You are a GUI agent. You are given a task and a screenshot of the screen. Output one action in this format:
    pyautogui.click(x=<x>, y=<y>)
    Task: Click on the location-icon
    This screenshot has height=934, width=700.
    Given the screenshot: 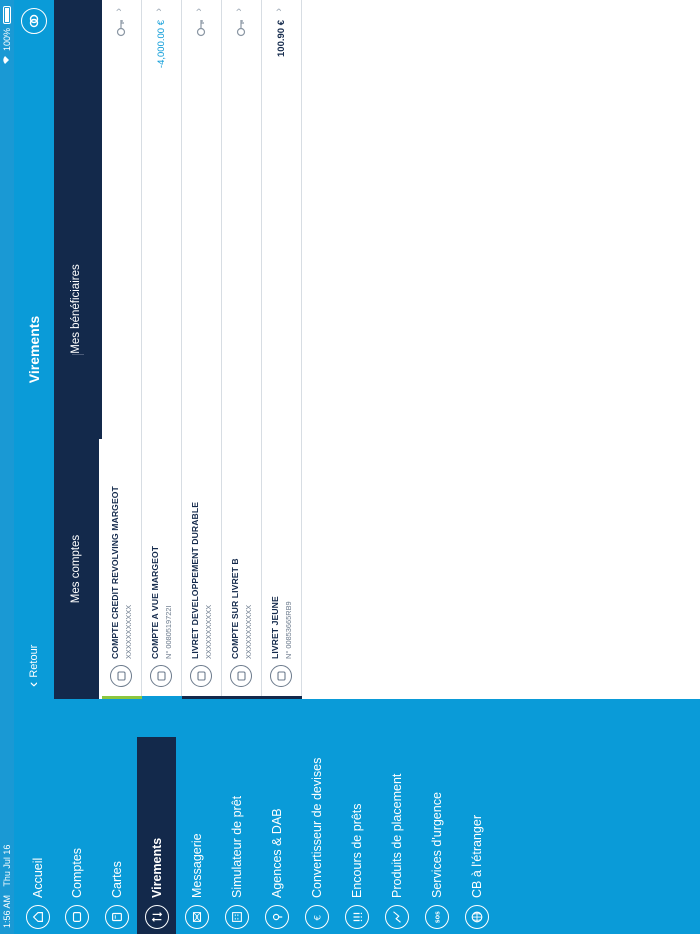 What is the action you would take?
    pyautogui.click(x=276, y=917)
    